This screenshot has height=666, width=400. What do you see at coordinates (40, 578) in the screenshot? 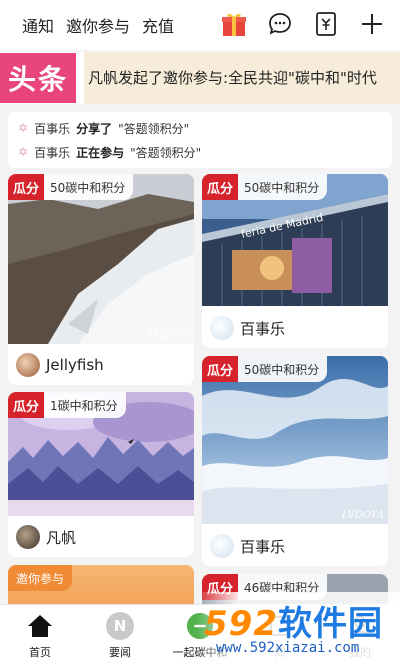
I see `invite-tag: 邀你参与` at bounding box center [40, 578].